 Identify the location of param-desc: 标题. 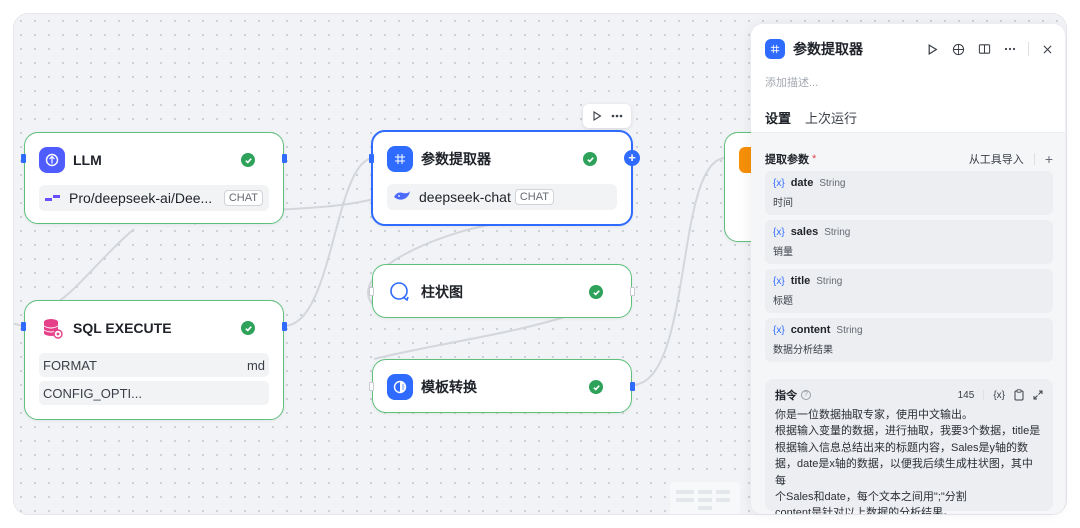
(783, 301).